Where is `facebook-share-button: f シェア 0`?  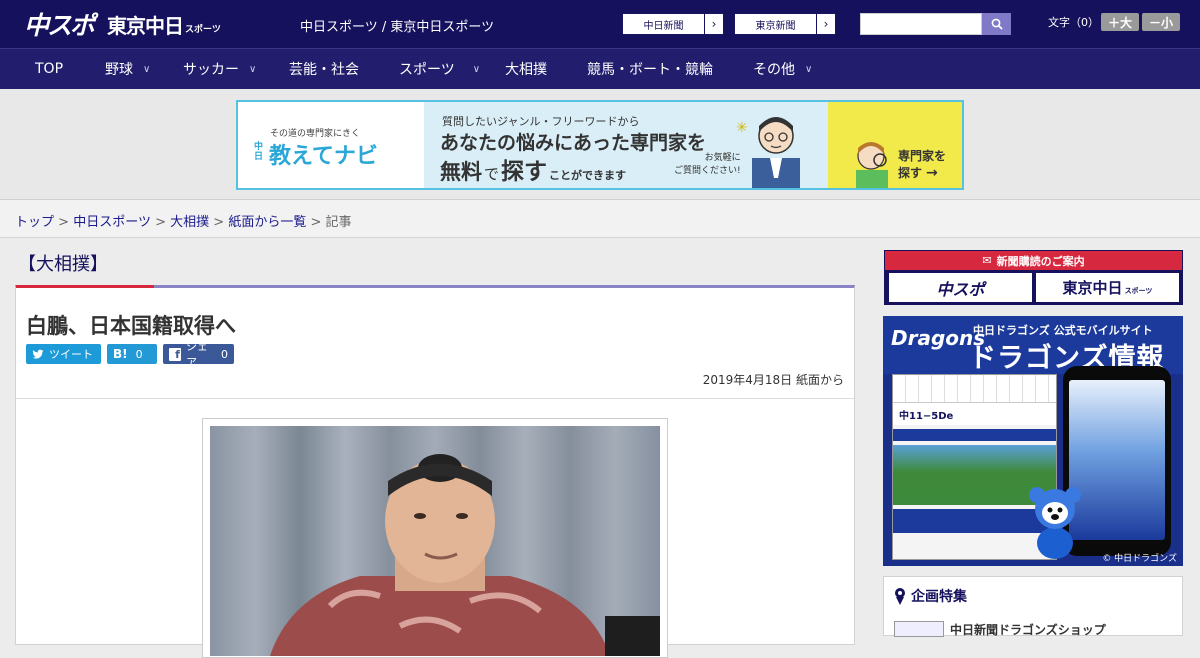 facebook-share-button: f シェア 0 is located at coordinates (198, 354).